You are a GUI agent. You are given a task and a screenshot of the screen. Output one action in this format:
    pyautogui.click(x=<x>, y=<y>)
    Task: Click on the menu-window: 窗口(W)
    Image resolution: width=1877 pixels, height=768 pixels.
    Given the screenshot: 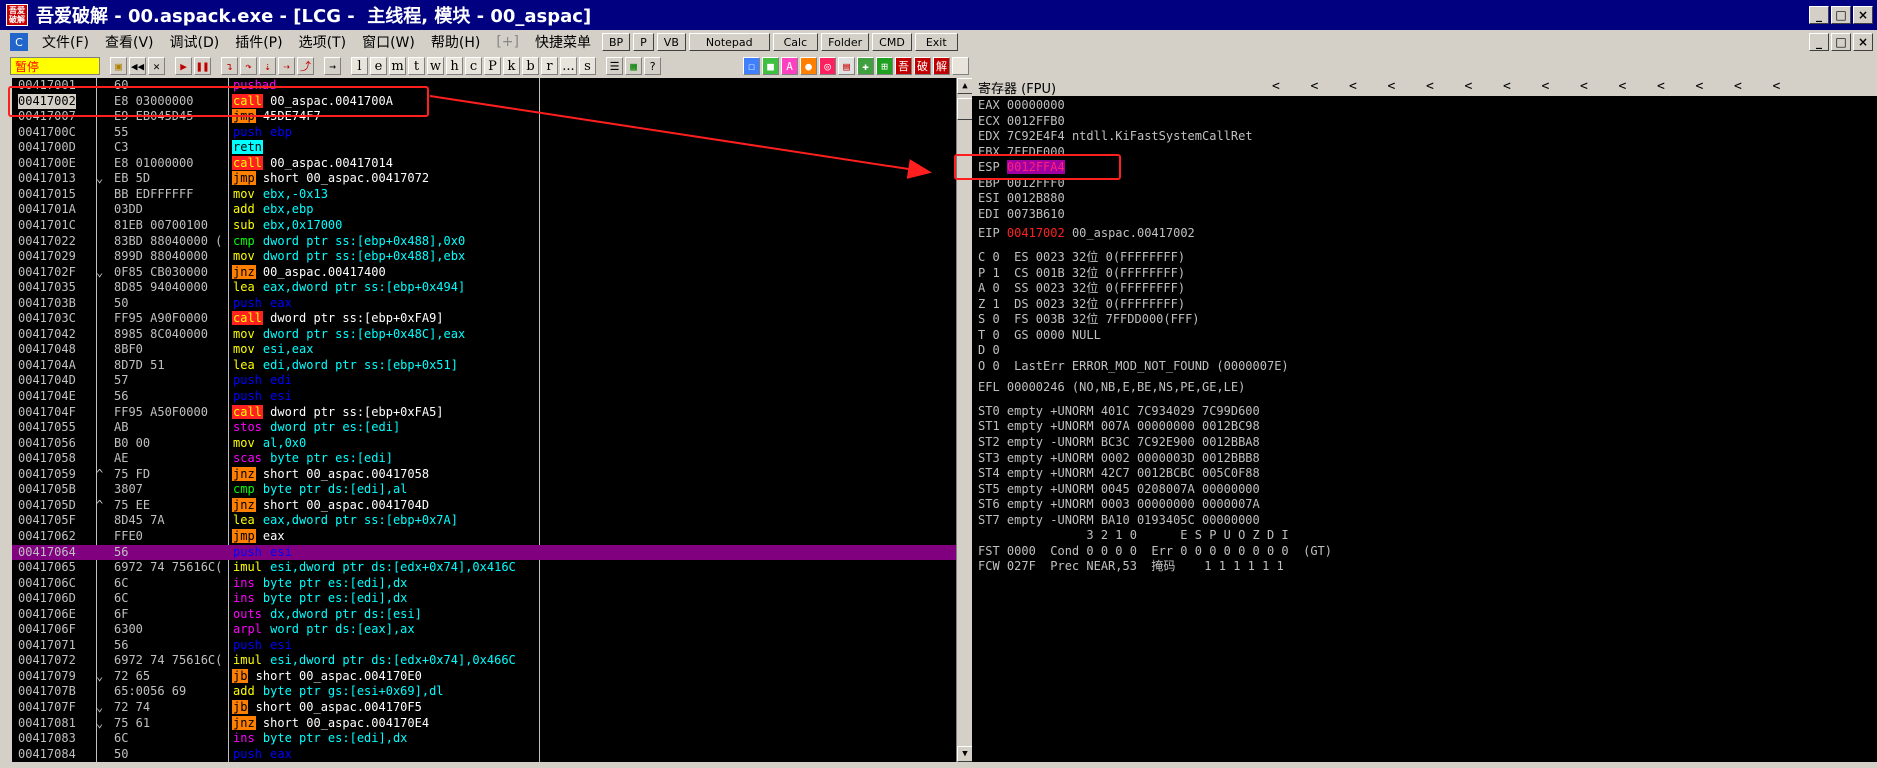 What is the action you would take?
    pyautogui.click(x=388, y=42)
    